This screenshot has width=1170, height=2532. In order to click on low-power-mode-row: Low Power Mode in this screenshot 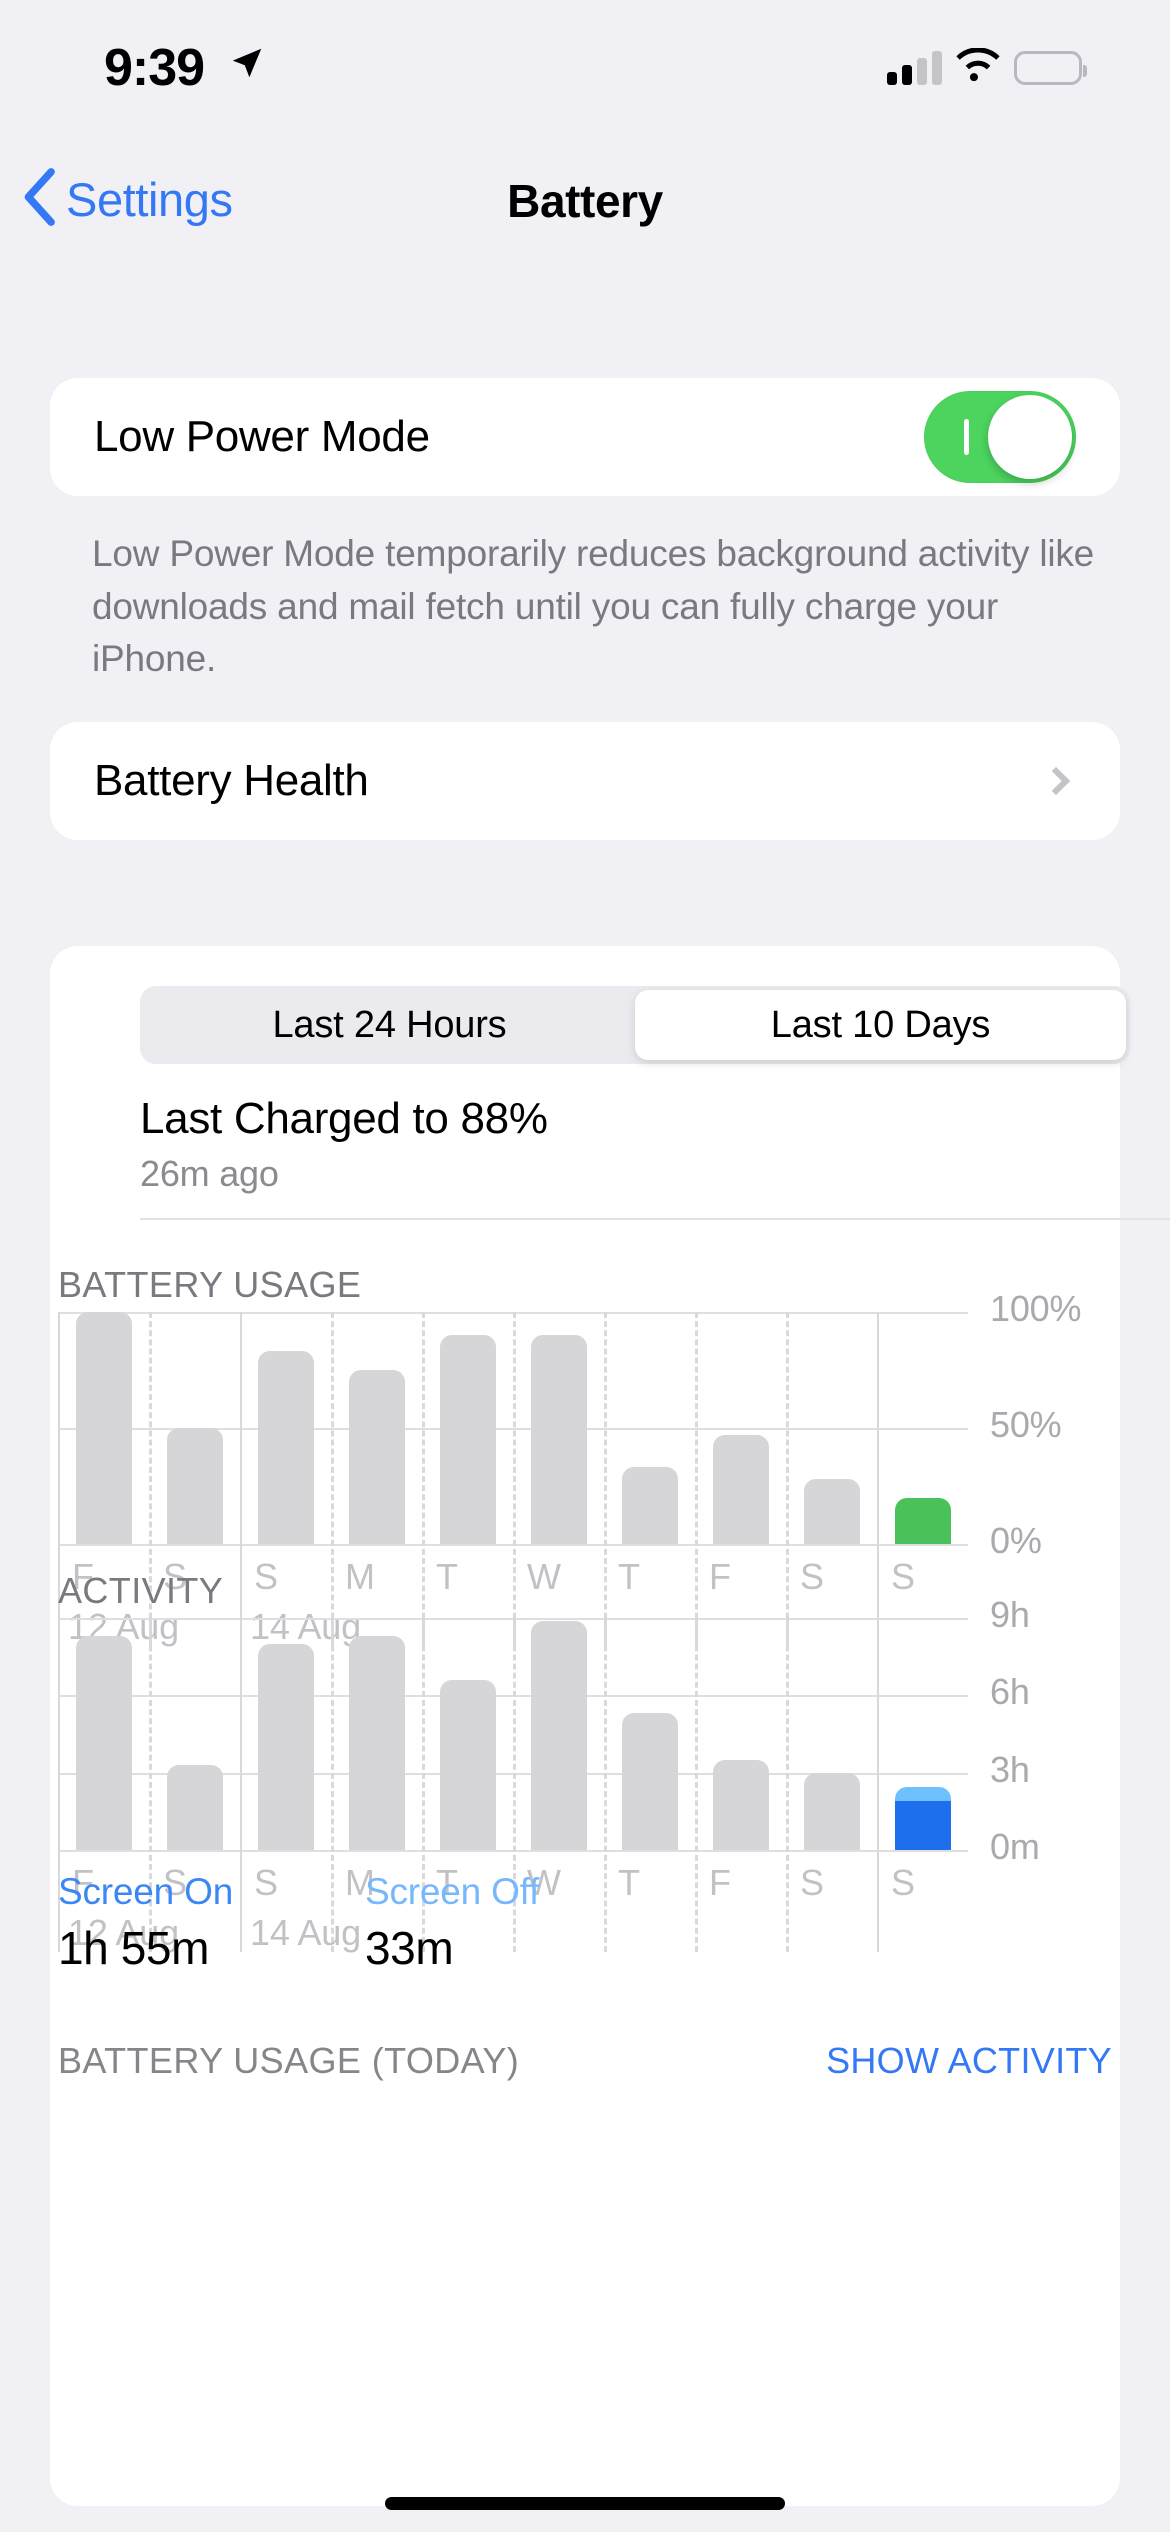, I will do `click(585, 437)`.